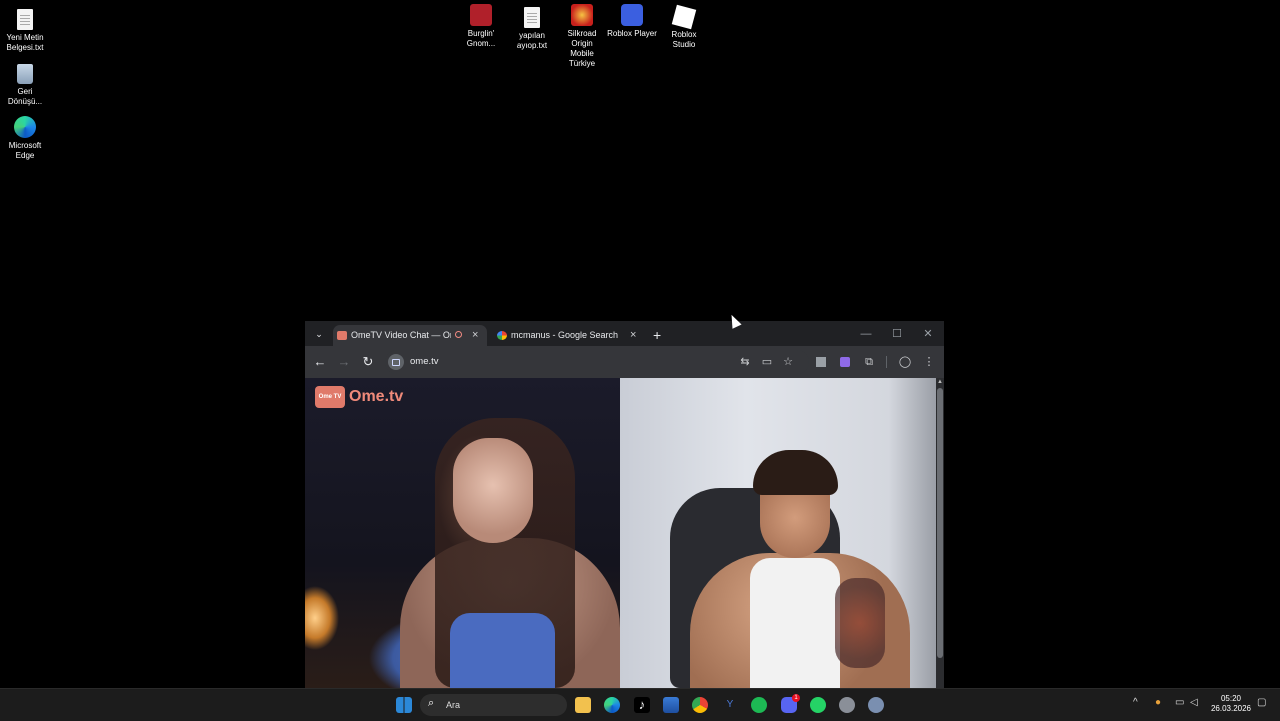  Describe the element at coordinates (25, 74) in the screenshot. I see `recycle-bin-icon` at that location.